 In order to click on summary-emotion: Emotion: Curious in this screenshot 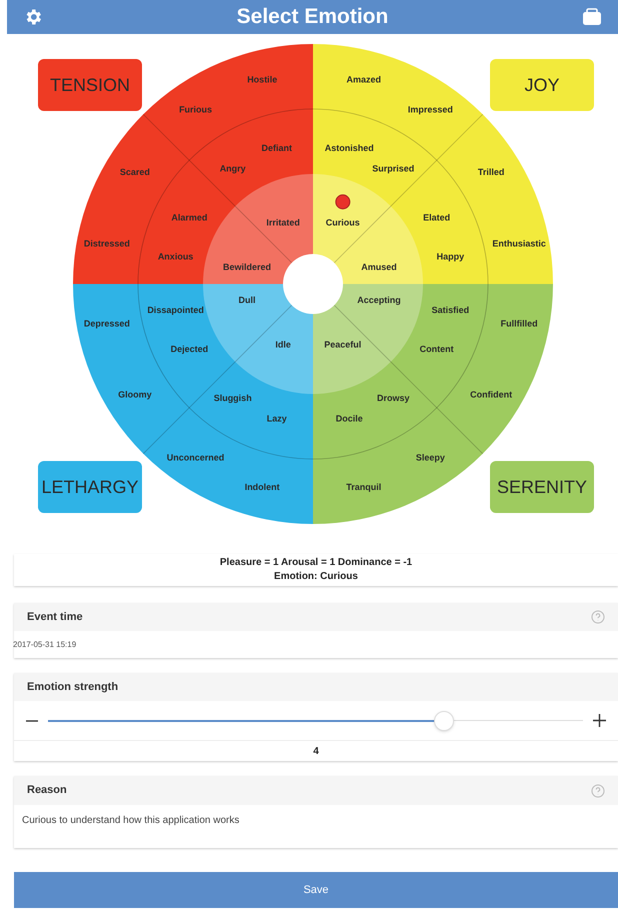, I will do `click(316, 577)`.